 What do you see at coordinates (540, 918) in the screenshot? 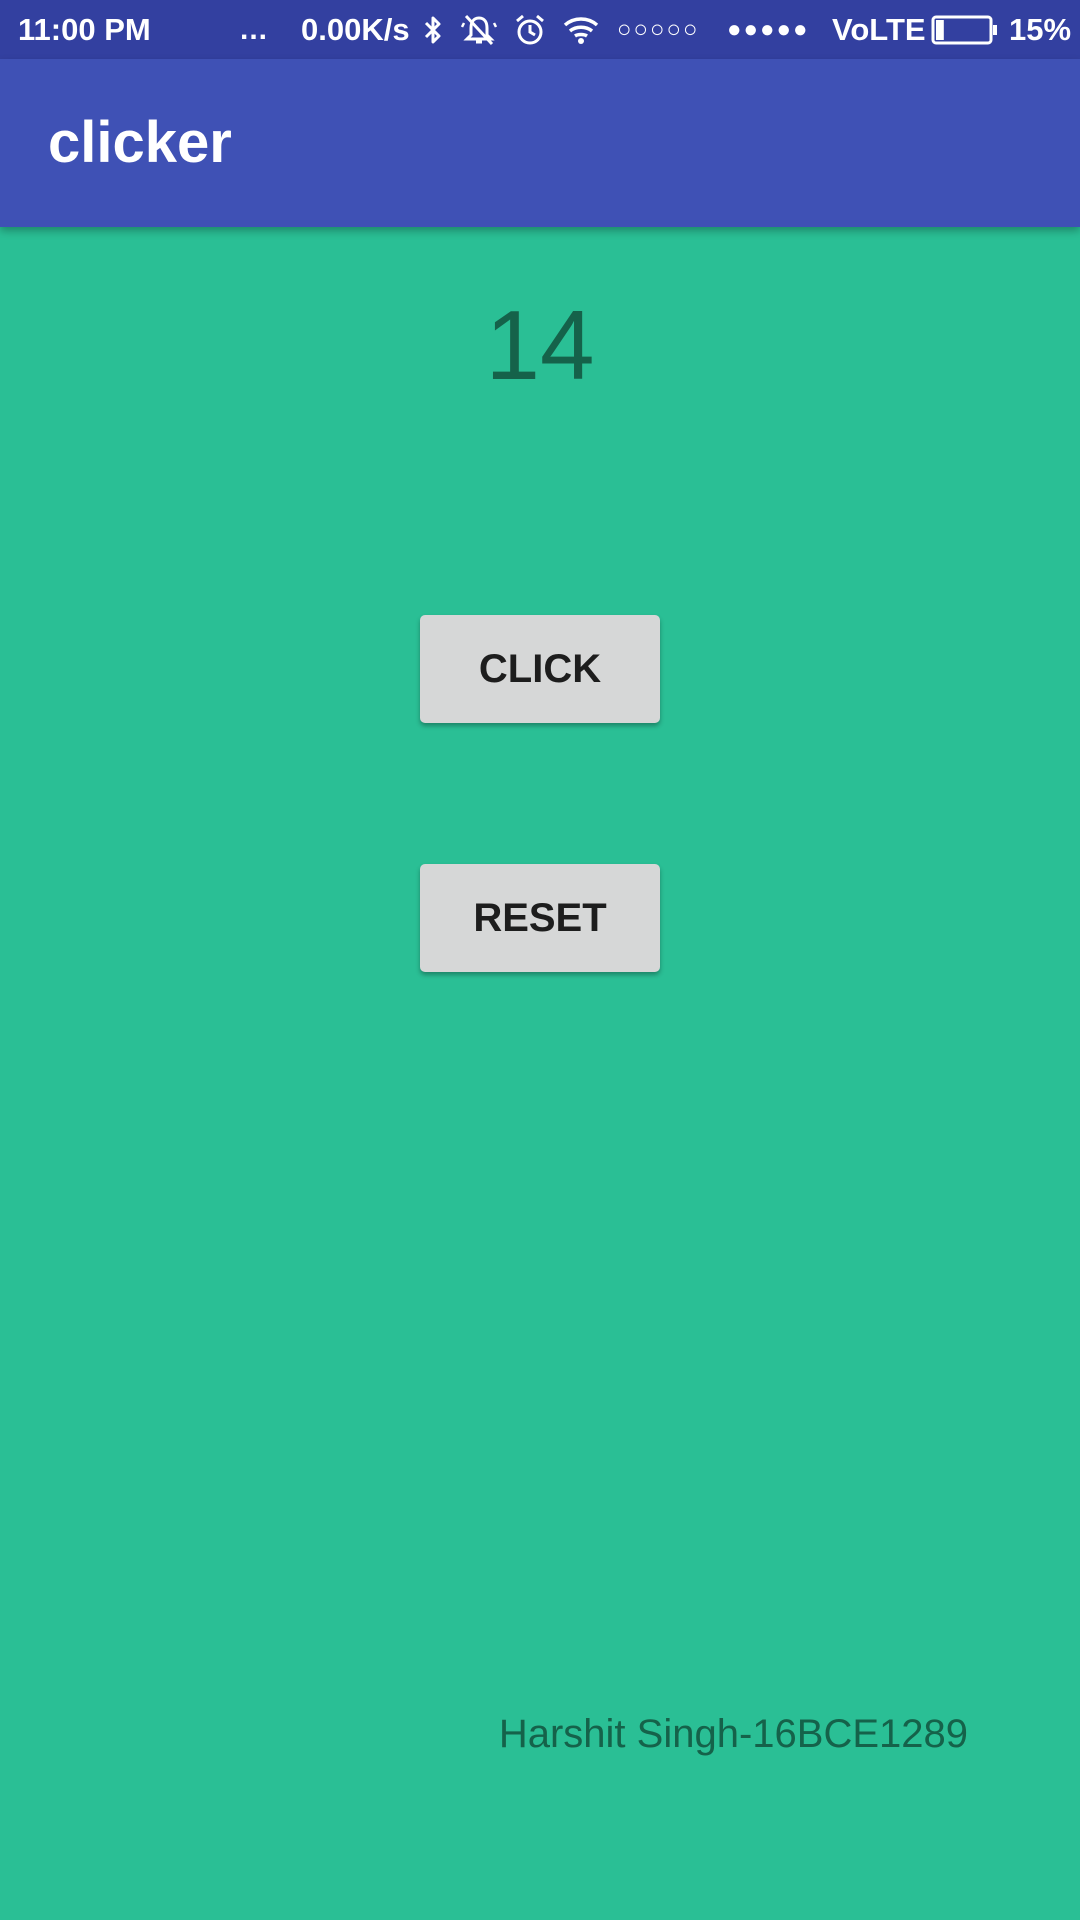
I see `reset-button: RESET` at bounding box center [540, 918].